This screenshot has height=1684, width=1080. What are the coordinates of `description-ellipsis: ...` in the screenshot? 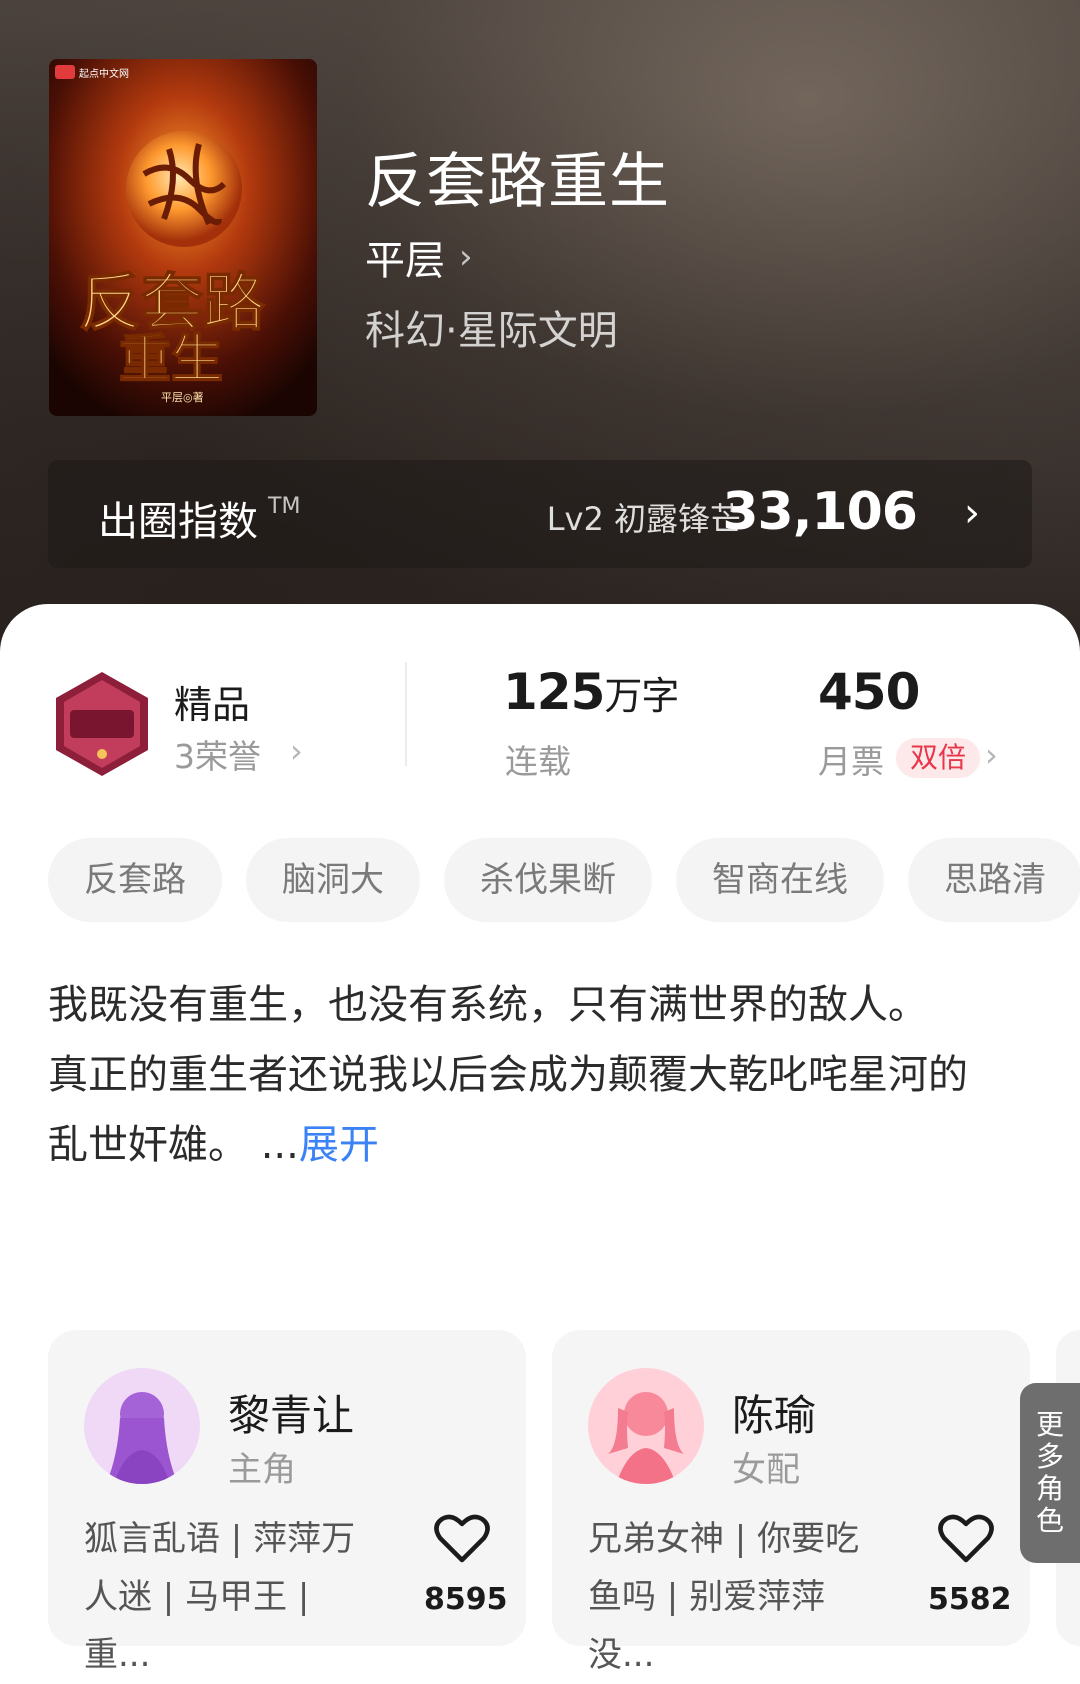 It's located at (273, 1145).